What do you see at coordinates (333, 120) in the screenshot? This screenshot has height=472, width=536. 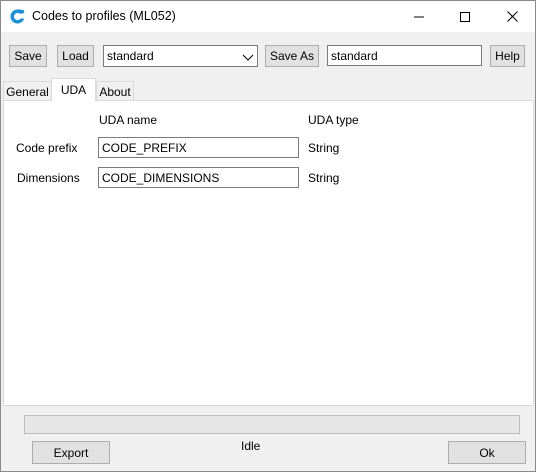 I see `uda-type-header: UDA type` at bounding box center [333, 120].